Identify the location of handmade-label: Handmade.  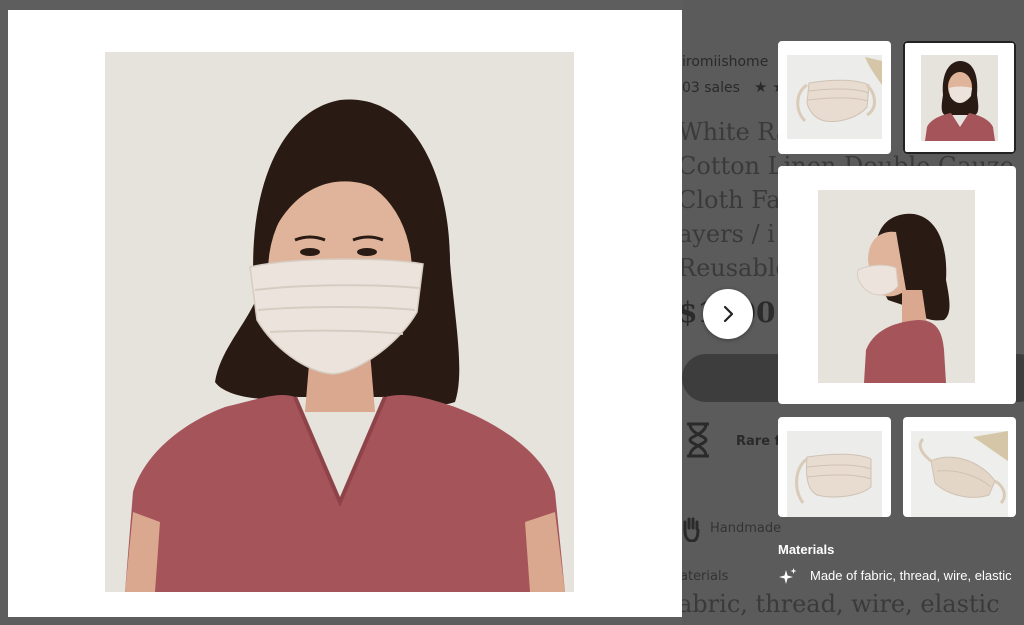
(746, 528).